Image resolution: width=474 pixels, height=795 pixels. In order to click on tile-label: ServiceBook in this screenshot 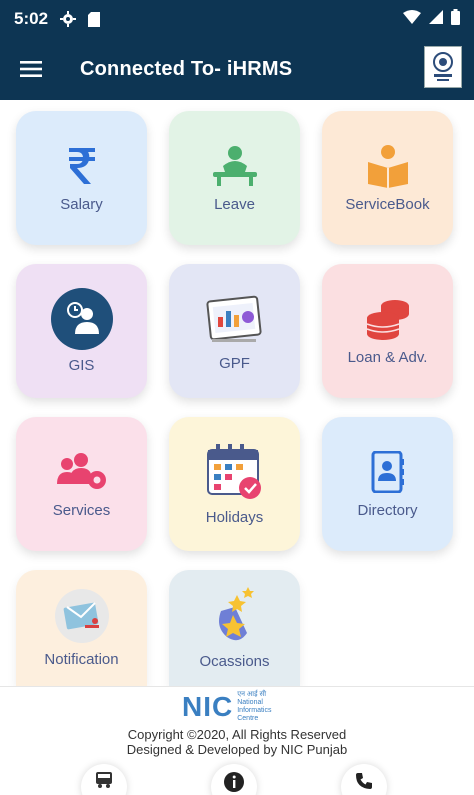, I will do `click(387, 204)`.